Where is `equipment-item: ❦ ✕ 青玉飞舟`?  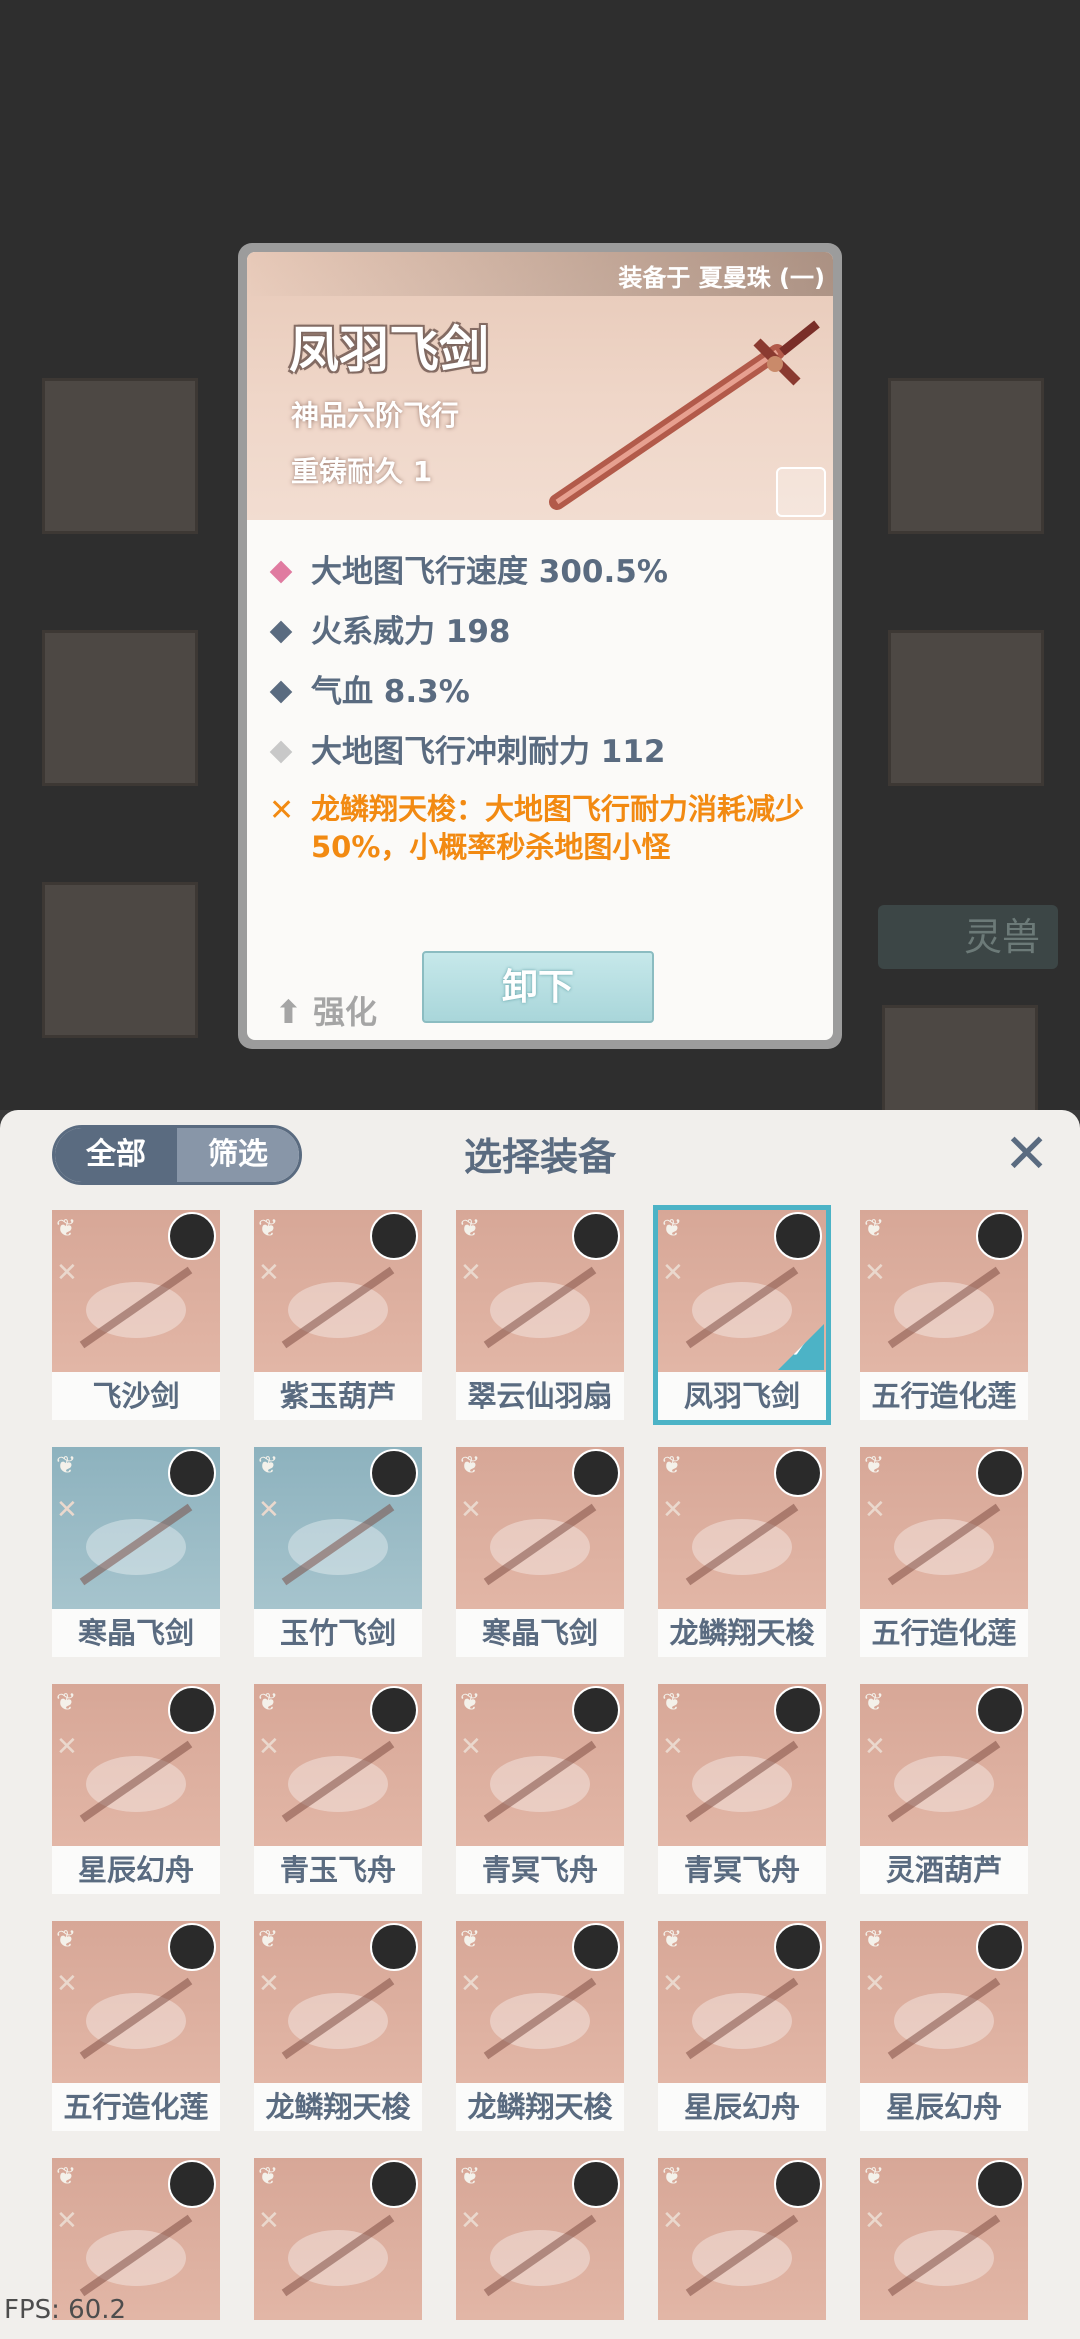
equipment-item: ❦ ✕ 青玉飞舟 is located at coordinates (338, 1789).